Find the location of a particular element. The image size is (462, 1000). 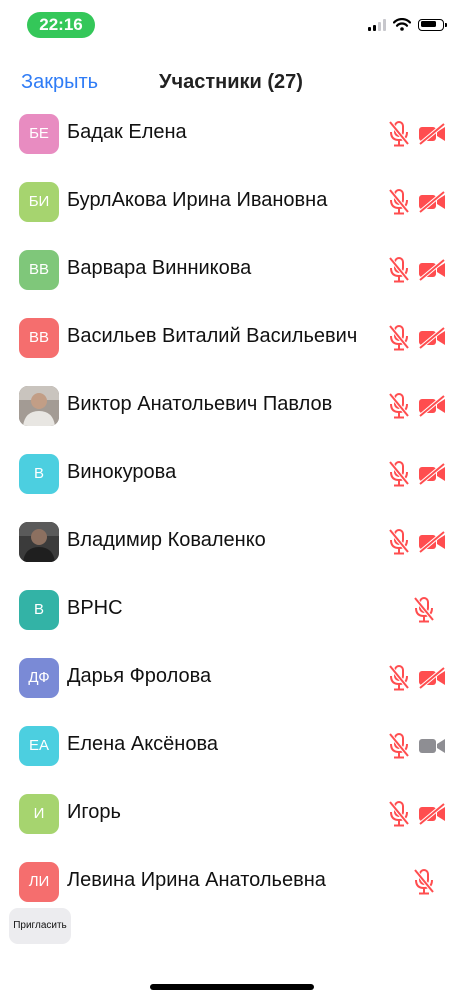

participant-row: Владимир Коваленко is located at coordinates (231, 542).